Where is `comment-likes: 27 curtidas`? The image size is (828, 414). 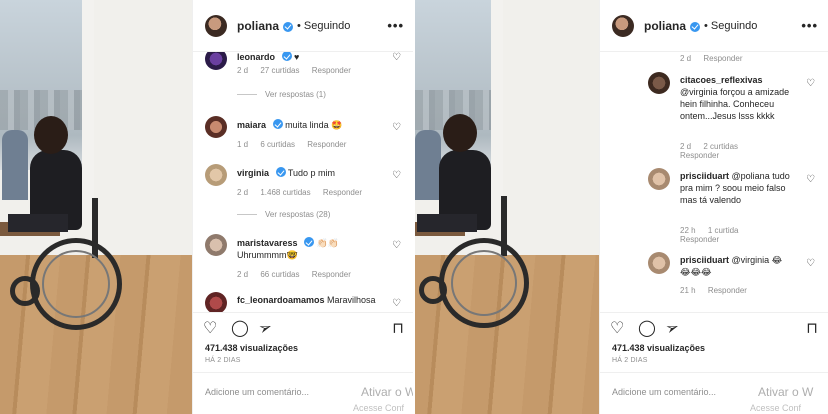 comment-likes: 27 curtidas is located at coordinates (279, 70).